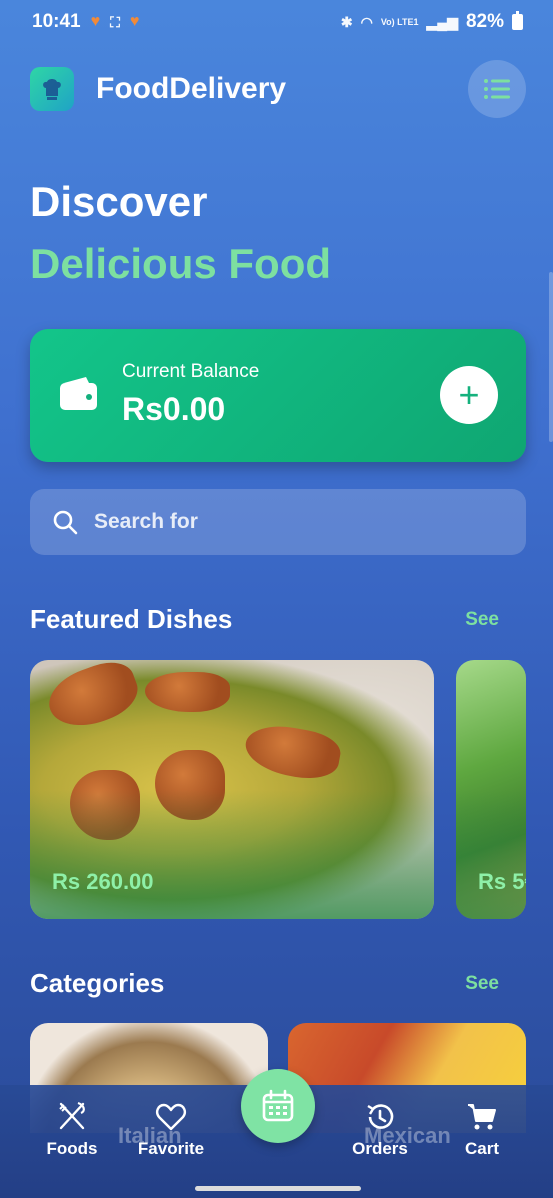 This screenshot has height=1198, width=553. I want to click on battery-icon, so click(517, 20).